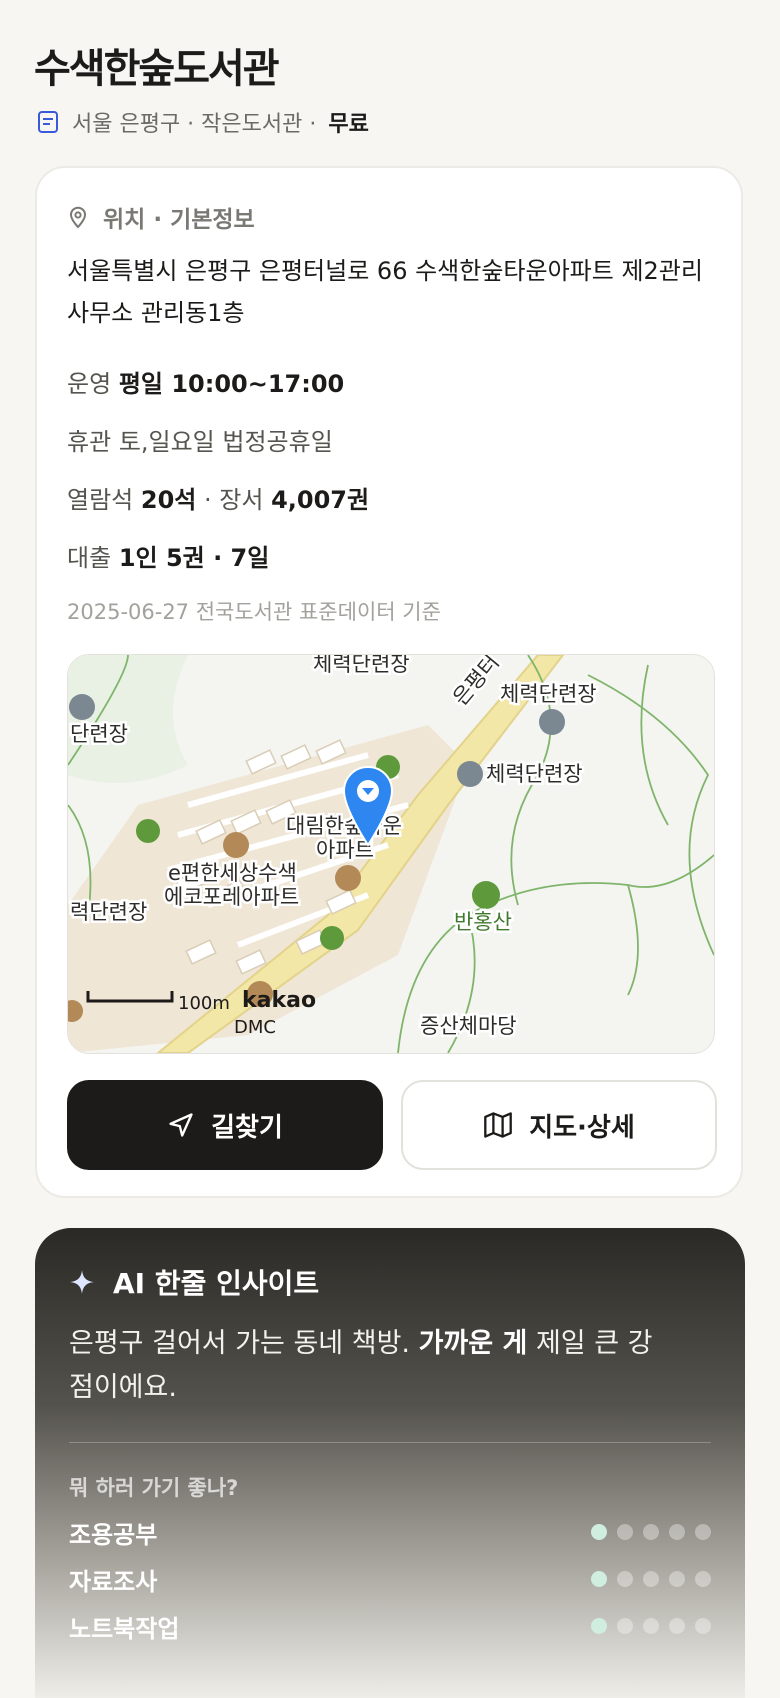  What do you see at coordinates (225, 442) in the screenshot?
I see `closed-value: 토,일요일 법정공휴일` at bounding box center [225, 442].